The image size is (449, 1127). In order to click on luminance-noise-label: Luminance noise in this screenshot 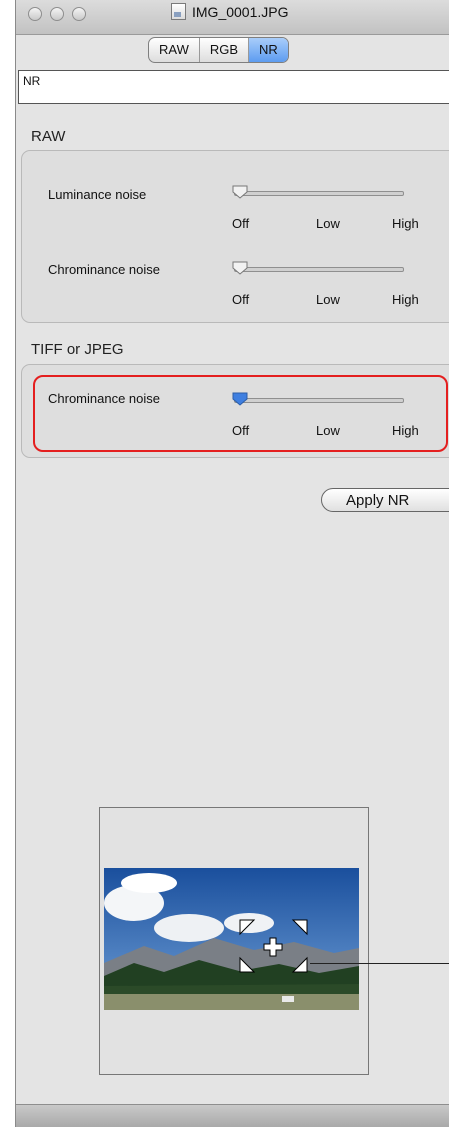, I will do `click(97, 194)`.